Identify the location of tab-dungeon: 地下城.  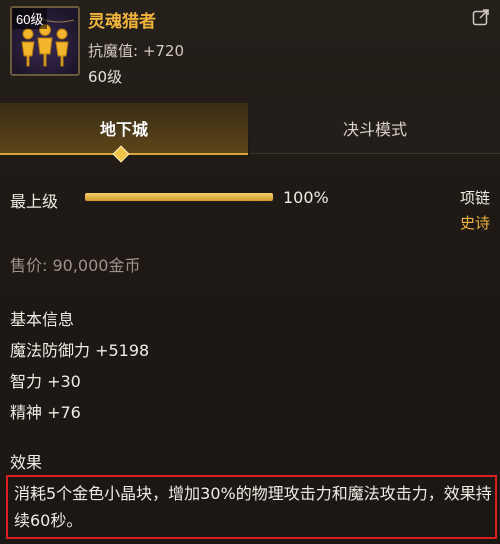
(124, 129).